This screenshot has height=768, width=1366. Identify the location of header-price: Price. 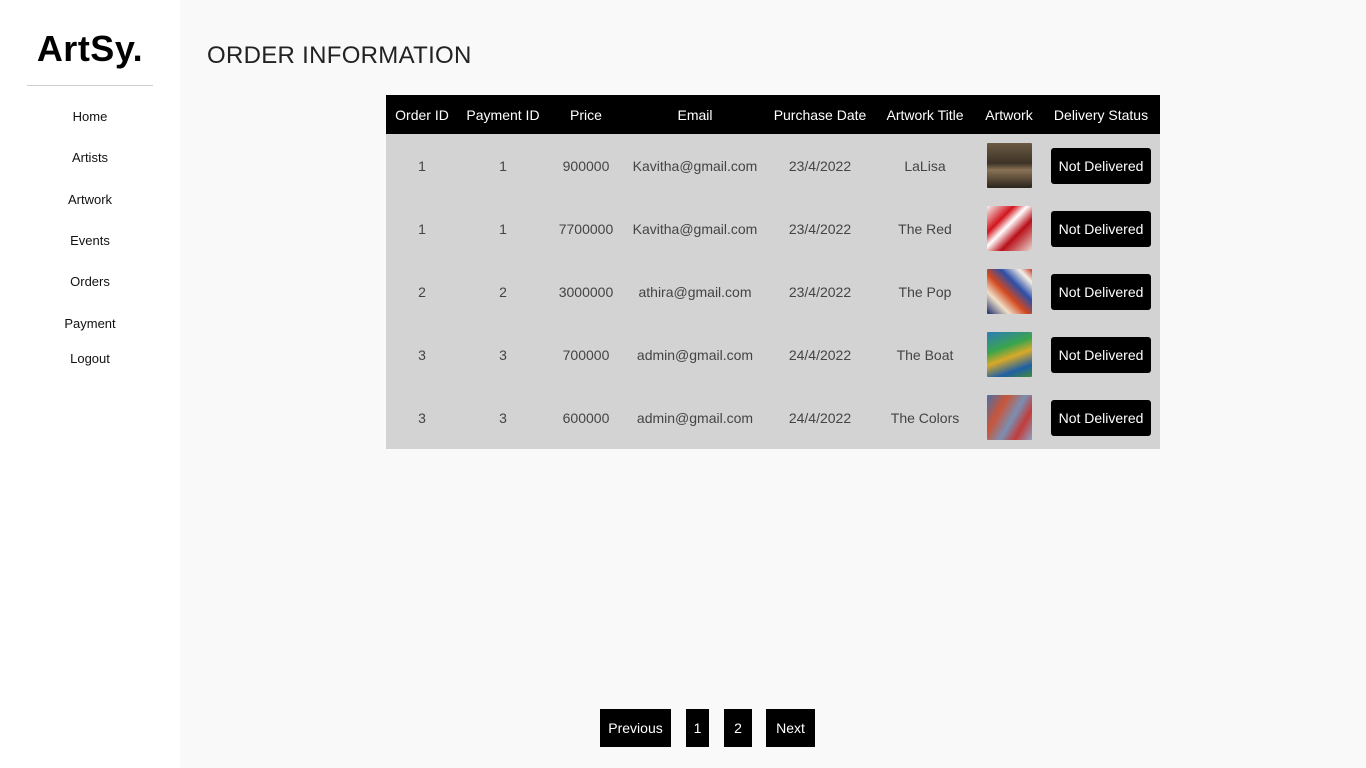
(586, 114).